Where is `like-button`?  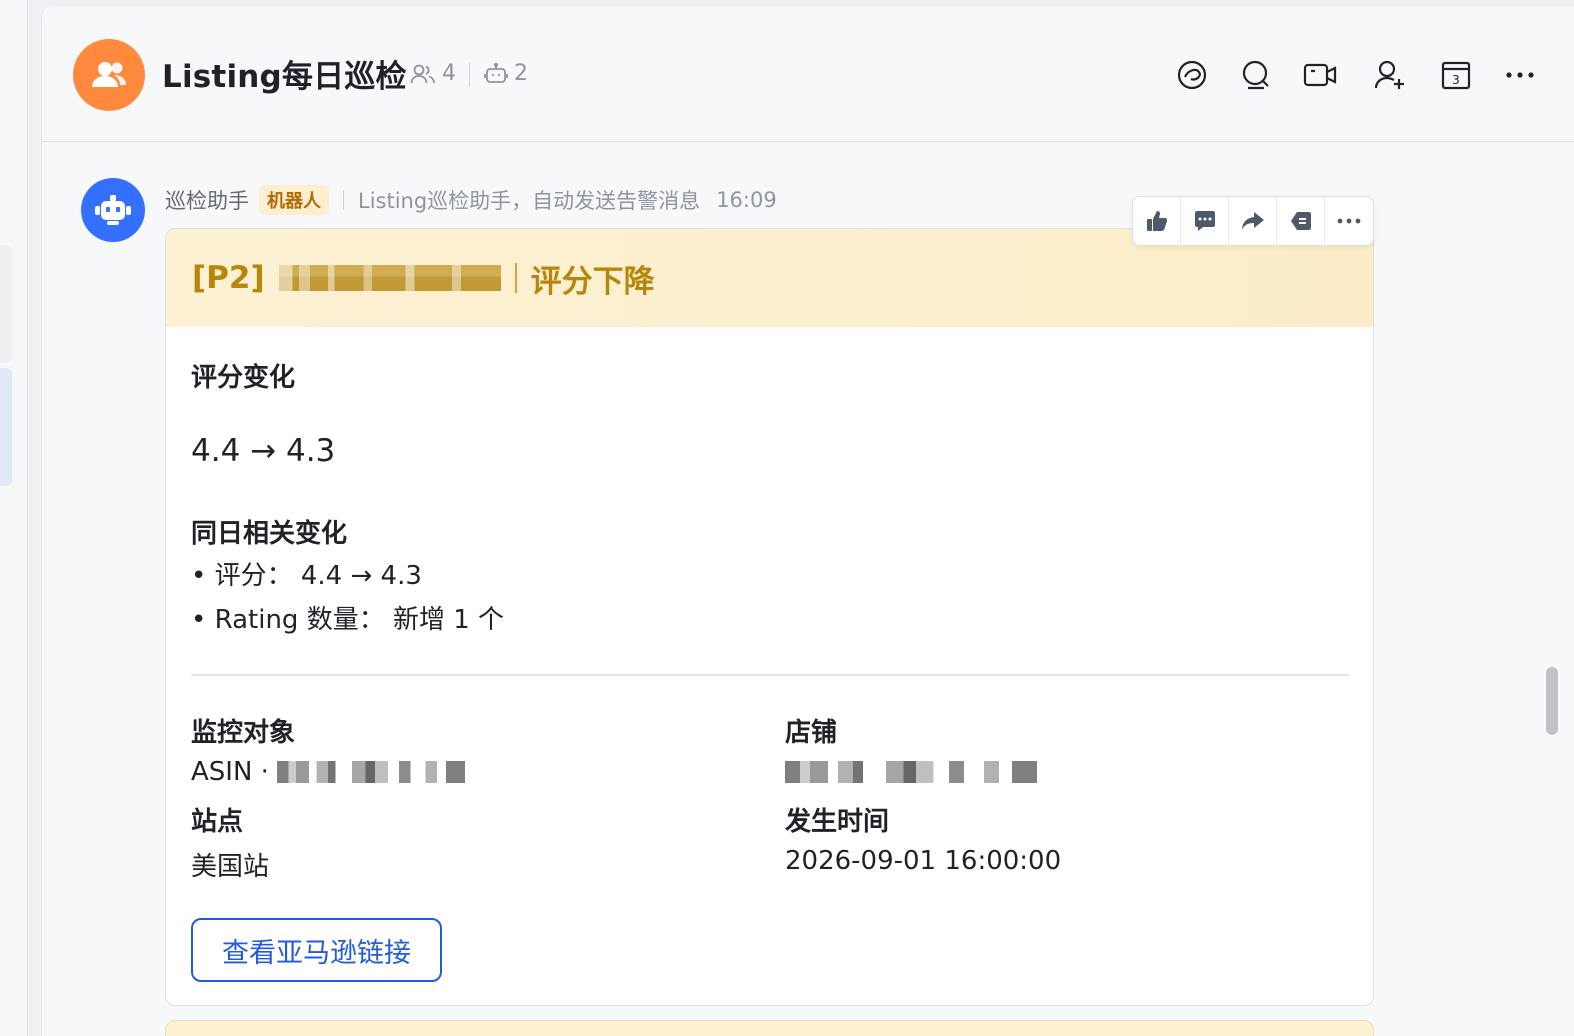
like-button is located at coordinates (1157, 221).